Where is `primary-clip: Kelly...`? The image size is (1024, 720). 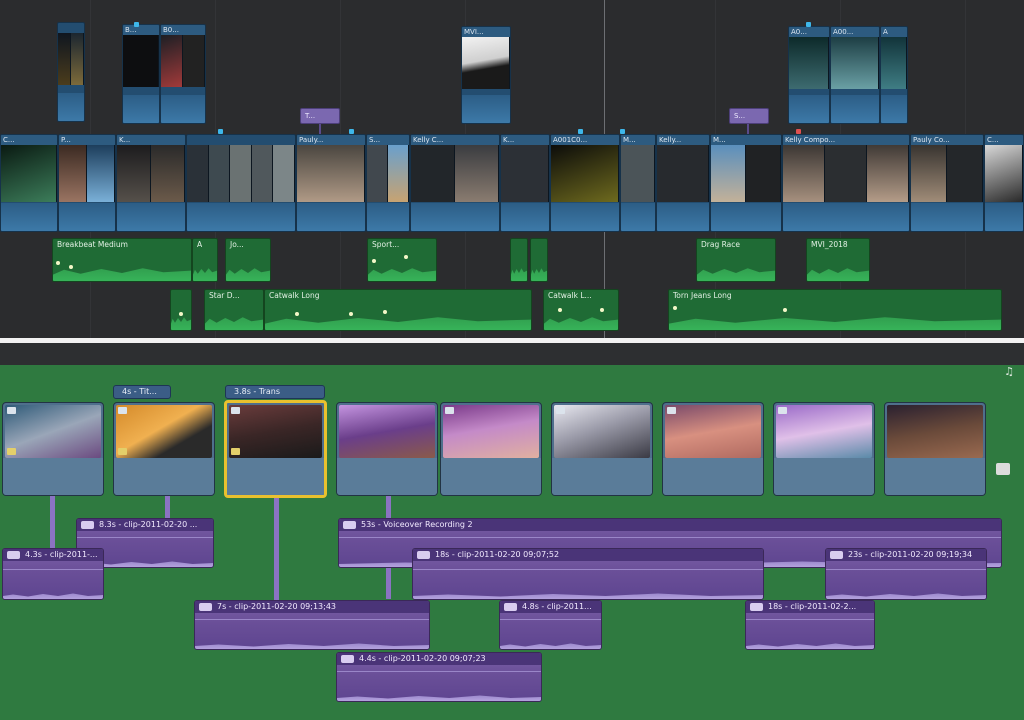
primary-clip: Kelly... is located at coordinates (683, 183).